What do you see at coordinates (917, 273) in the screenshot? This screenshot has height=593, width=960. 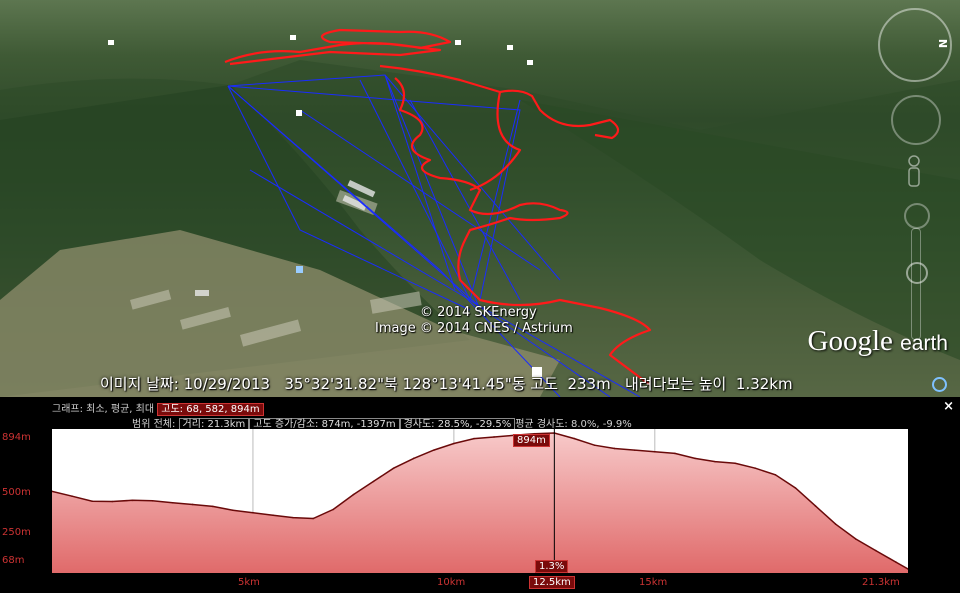 I see `zoom-slider-knob` at bounding box center [917, 273].